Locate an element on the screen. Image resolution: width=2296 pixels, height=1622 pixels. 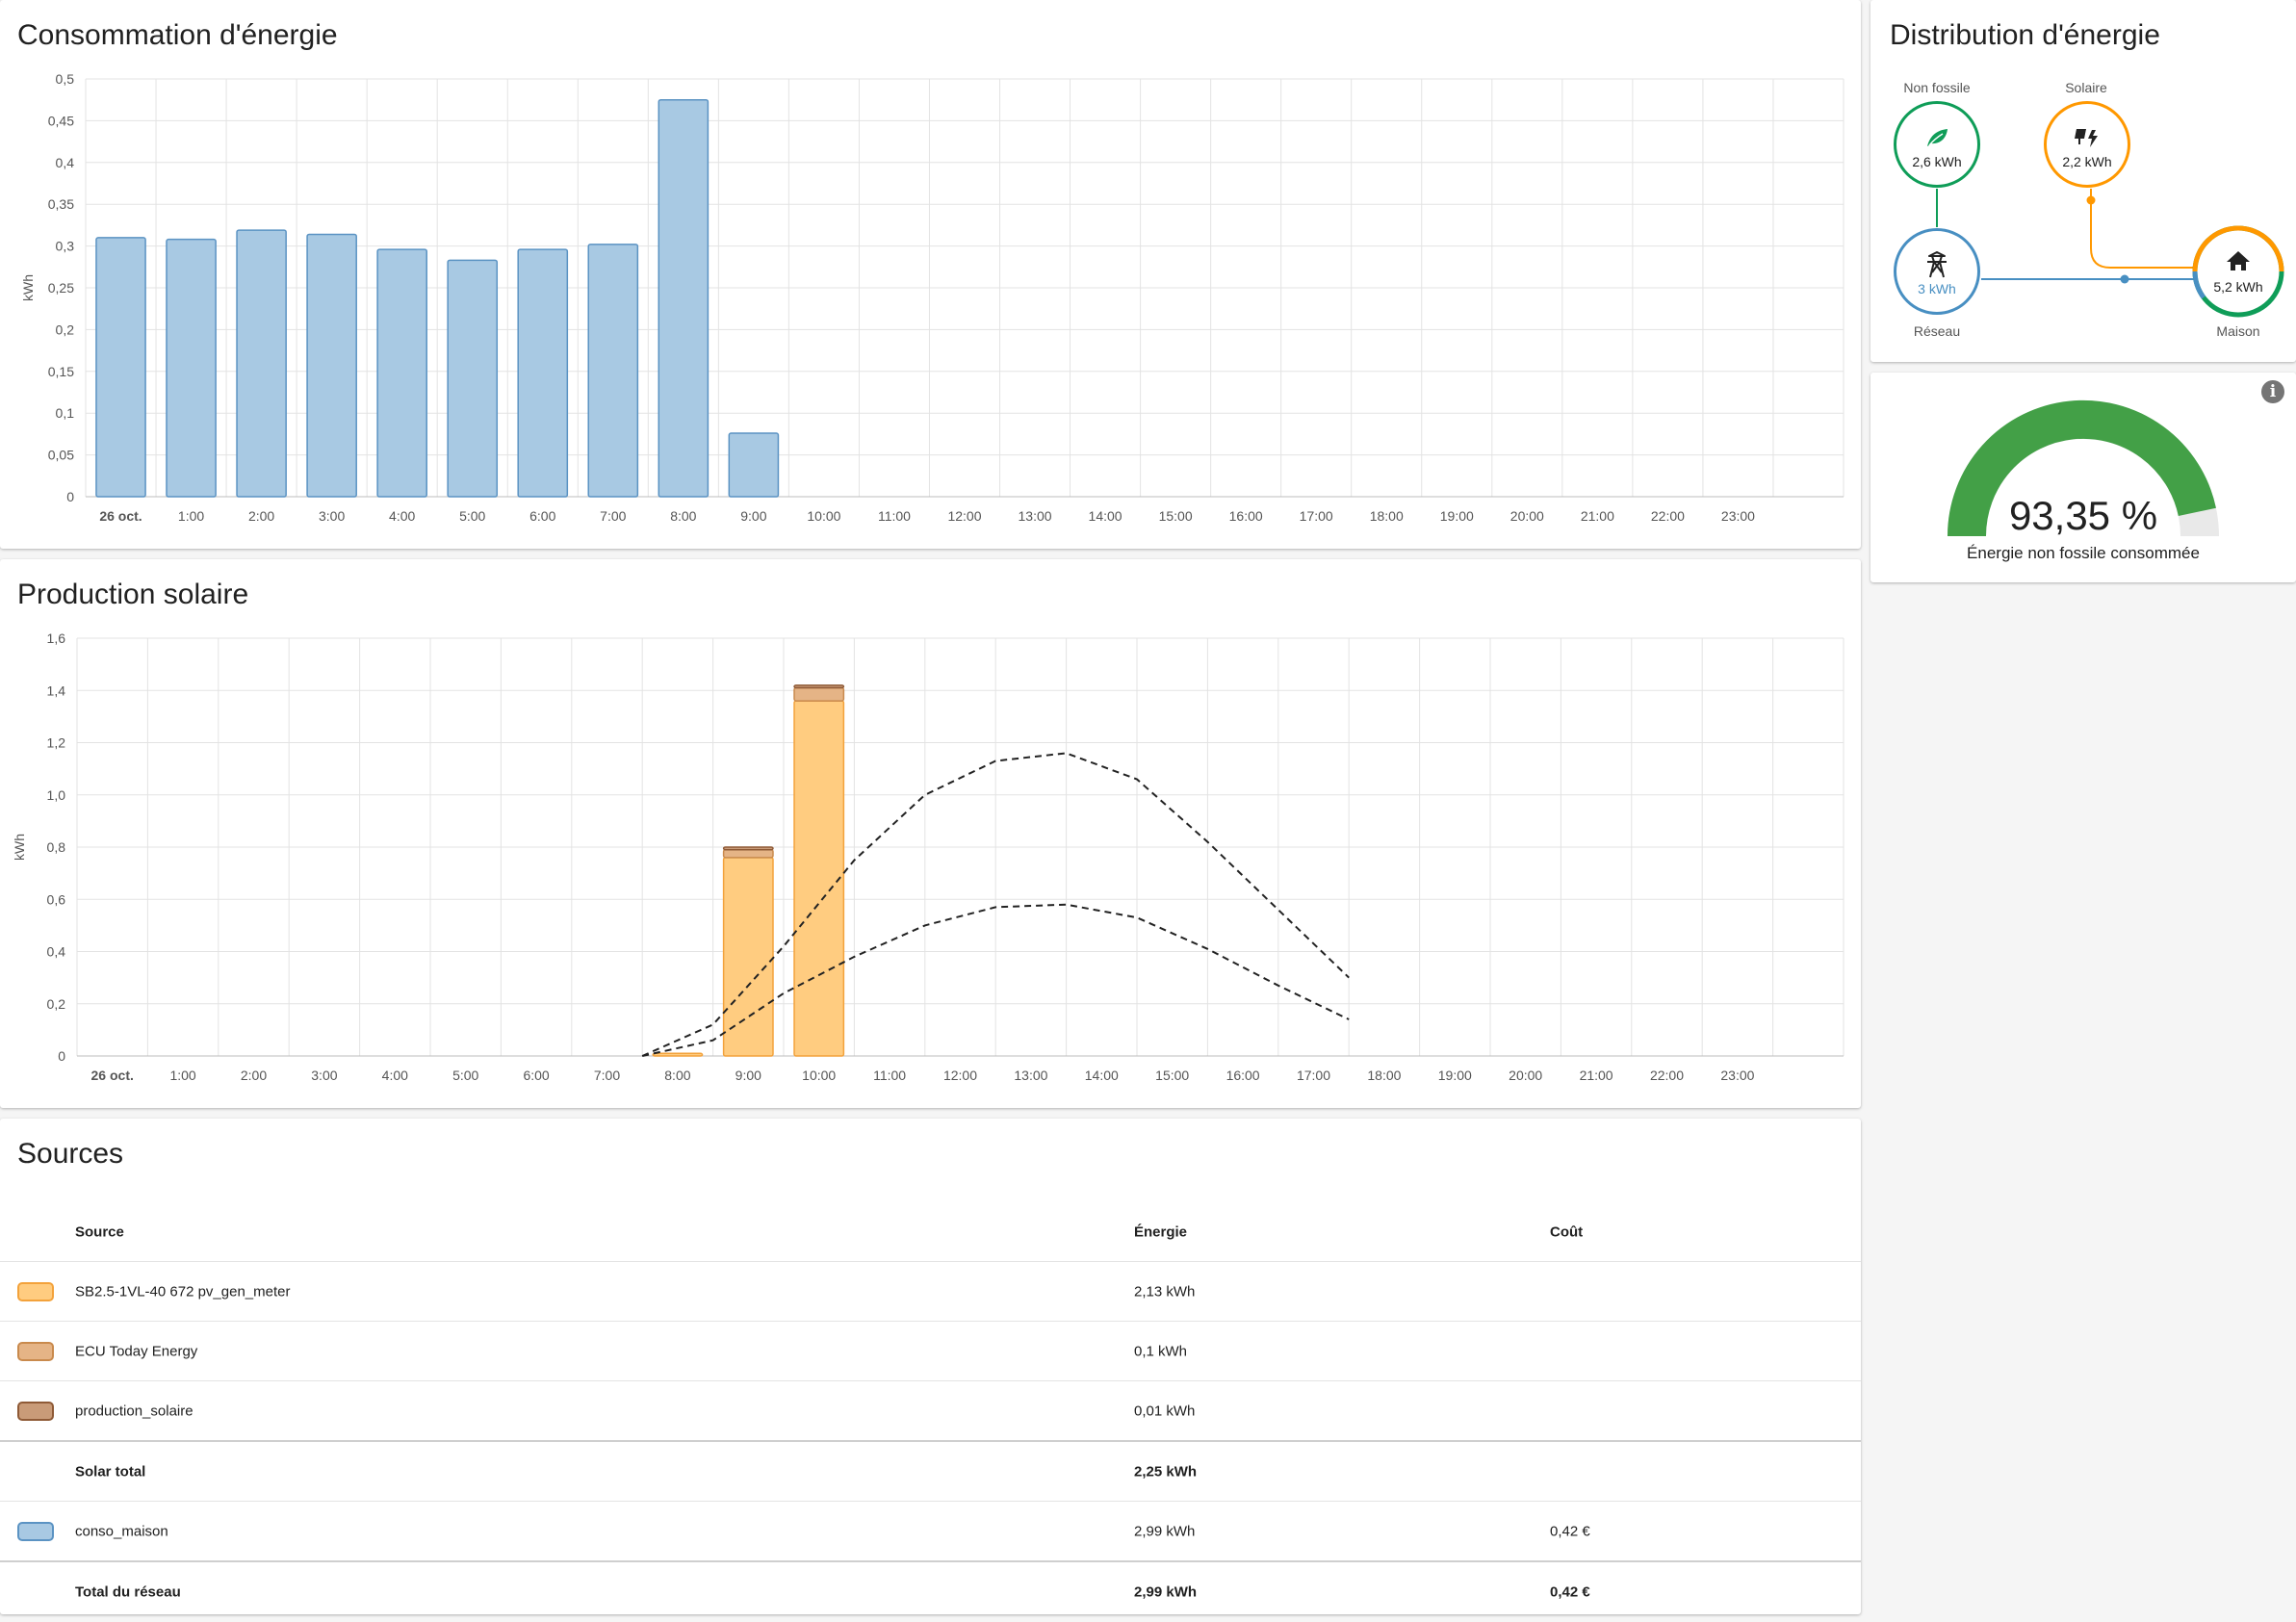
y-tick-label: 0,15 is located at coordinates (61, 371).